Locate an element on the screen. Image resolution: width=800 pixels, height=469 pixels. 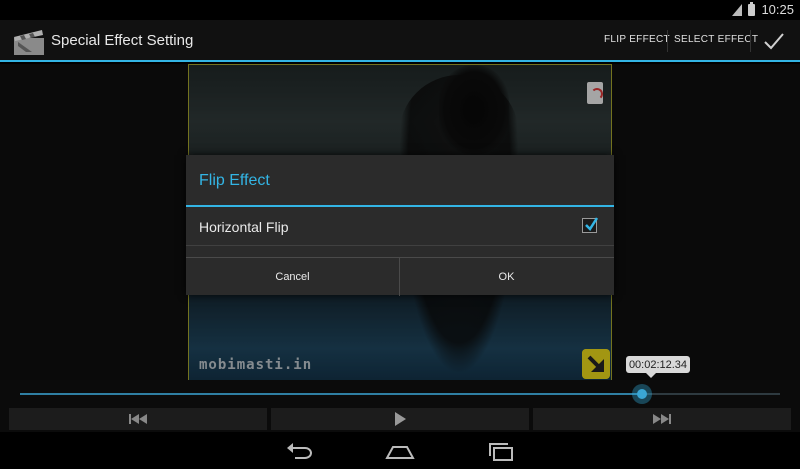
flip-effect-button: FLIP EFFECT is located at coordinates (637, 39).